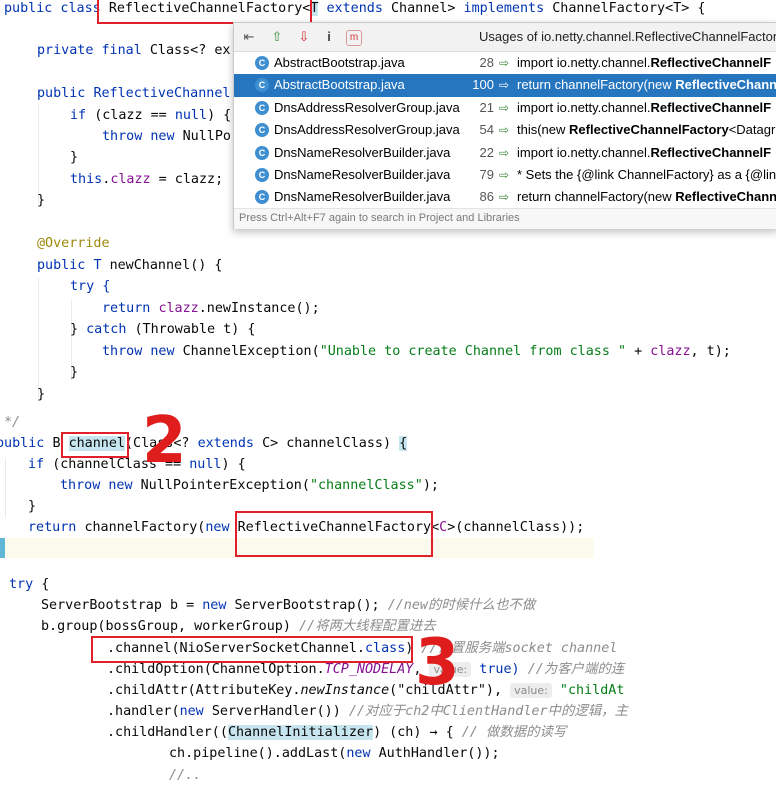 Image resolution: width=776 pixels, height=791 pixels. Describe the element at coordinates (41, 584) in the screenshot. I see `code-token: {` at that location.